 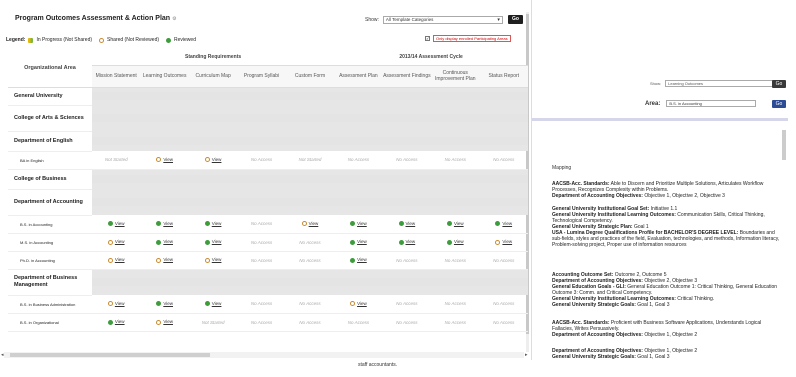 What do you see at coordinates (653, 103) in the screenshot?
I see `bg-area-label: Area:` at bounding box center [653, 103].